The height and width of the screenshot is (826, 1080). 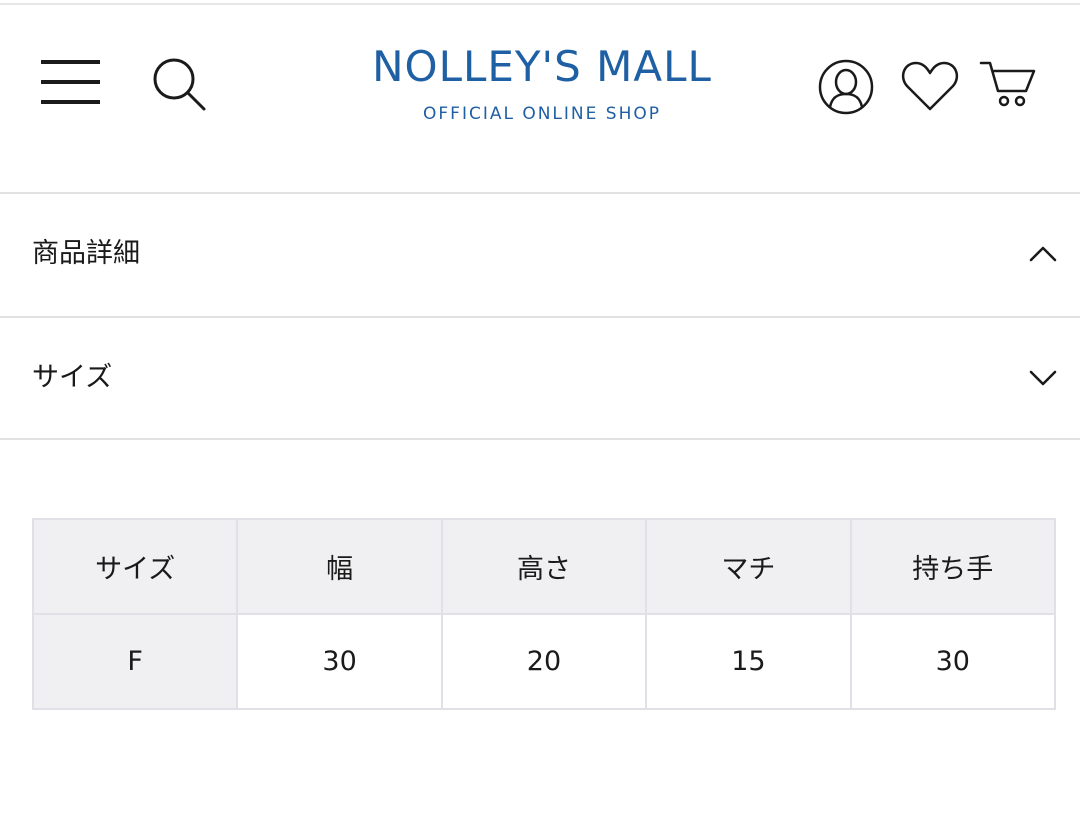 What do you see at coordinates (540, 255) in the screenshot?
I see `accordion-item-product-details: 商品詳細` at bounding box center [540, 255].